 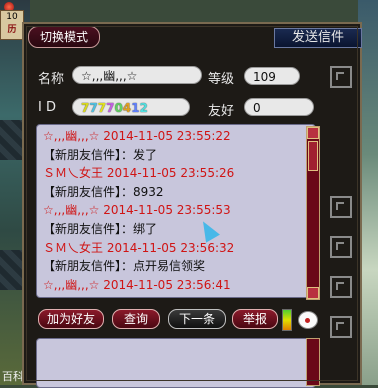 What do you see at coordinates (13, 376) in the screenshot?
I see `bottom-label: 百科` at bounding box center [13, 376].